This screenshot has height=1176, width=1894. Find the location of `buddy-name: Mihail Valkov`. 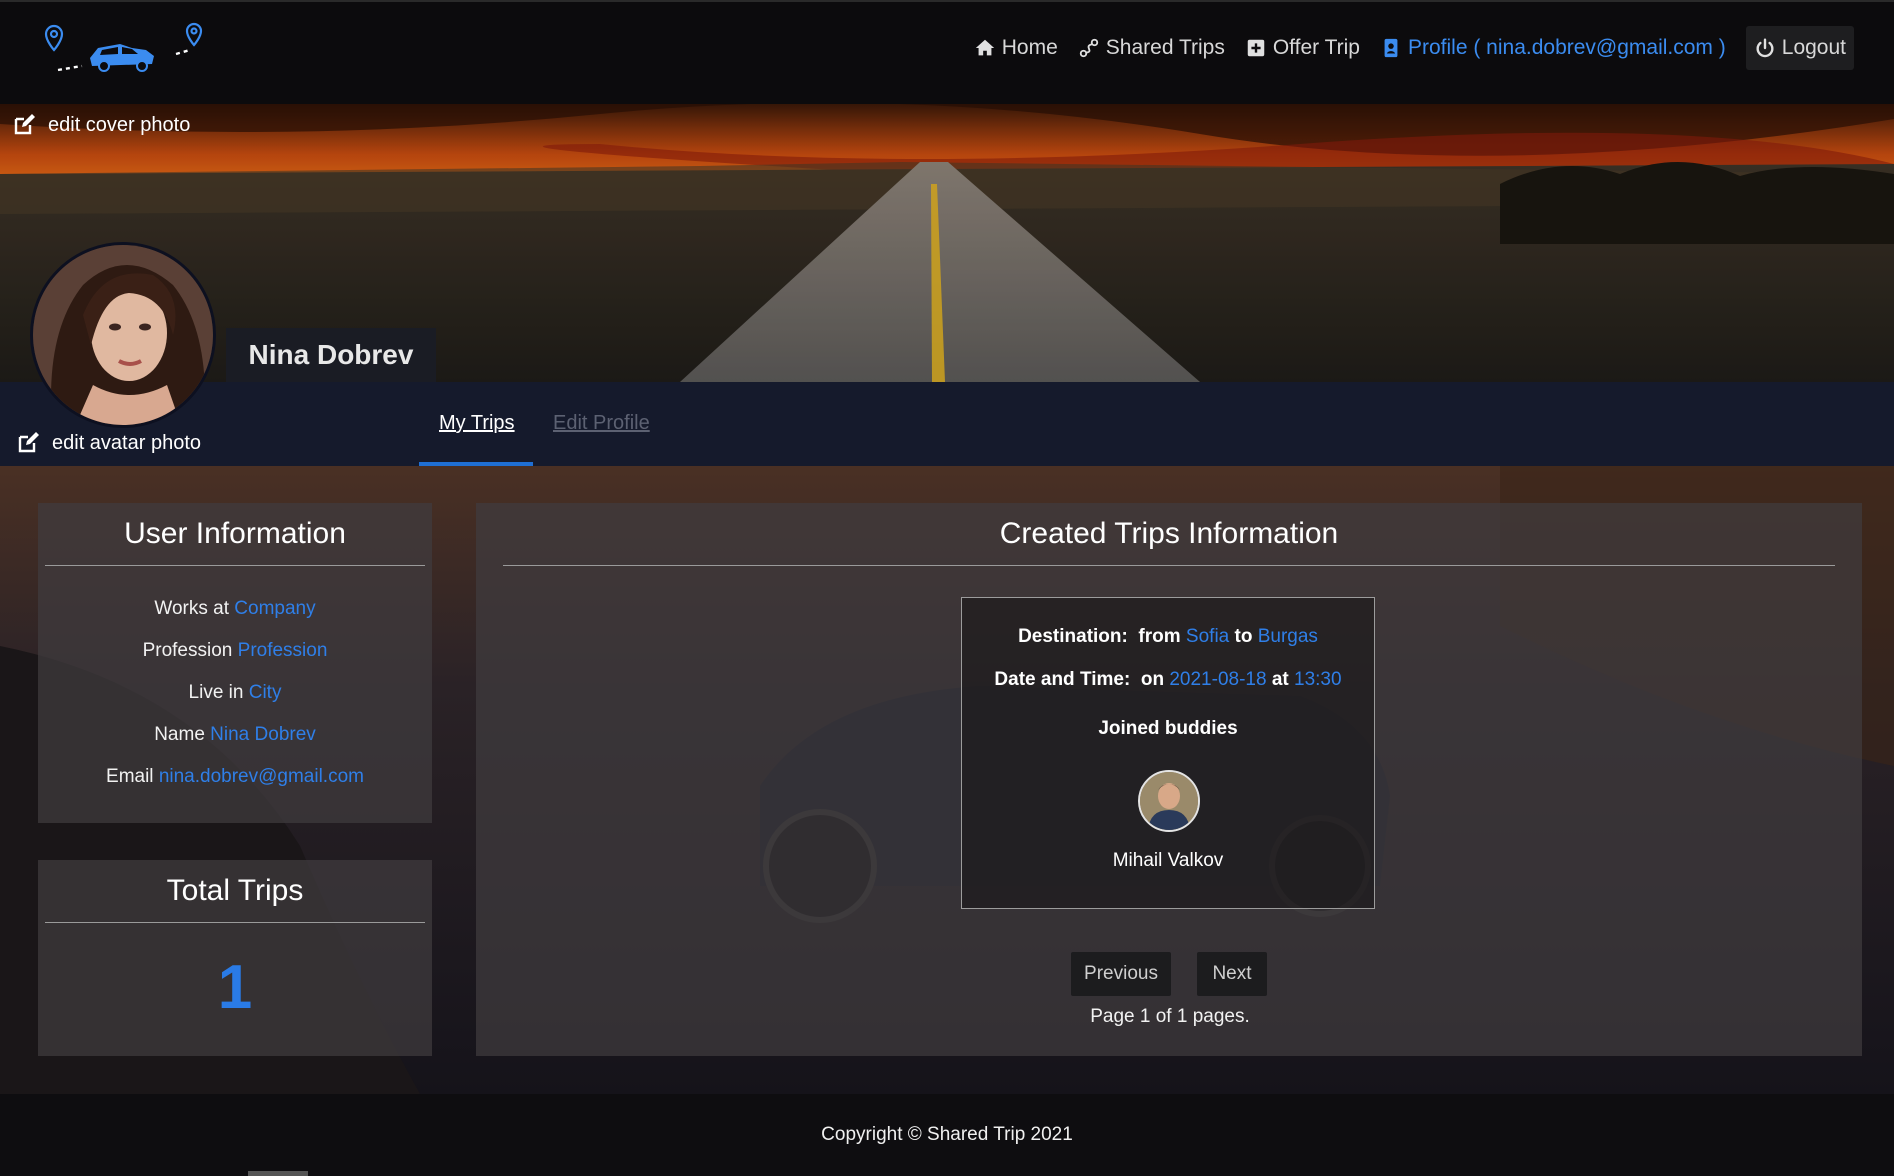

buddy-name: Mihail Valkov is located at coordinates (1168, 861).